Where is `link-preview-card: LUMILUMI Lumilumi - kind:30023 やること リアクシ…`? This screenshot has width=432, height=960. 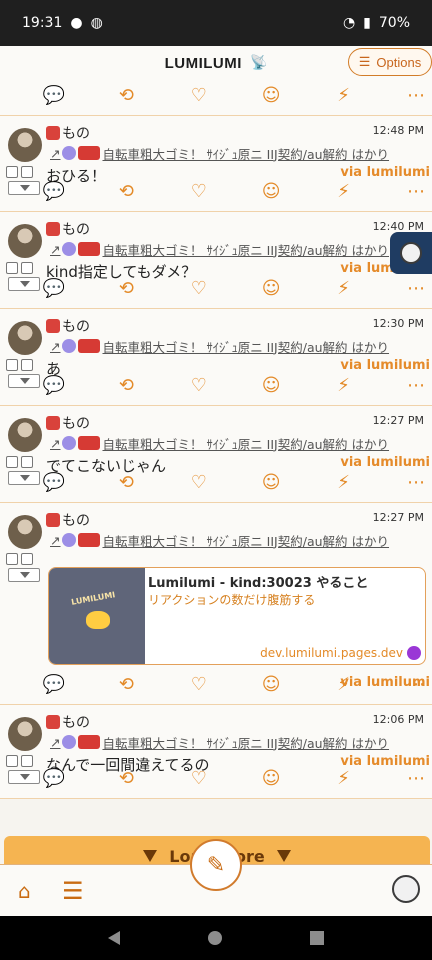 link-preview-card: LUMILUMI Lumilumi - kind:30023 やること リアクシ… is located at coordinates (237, 616).